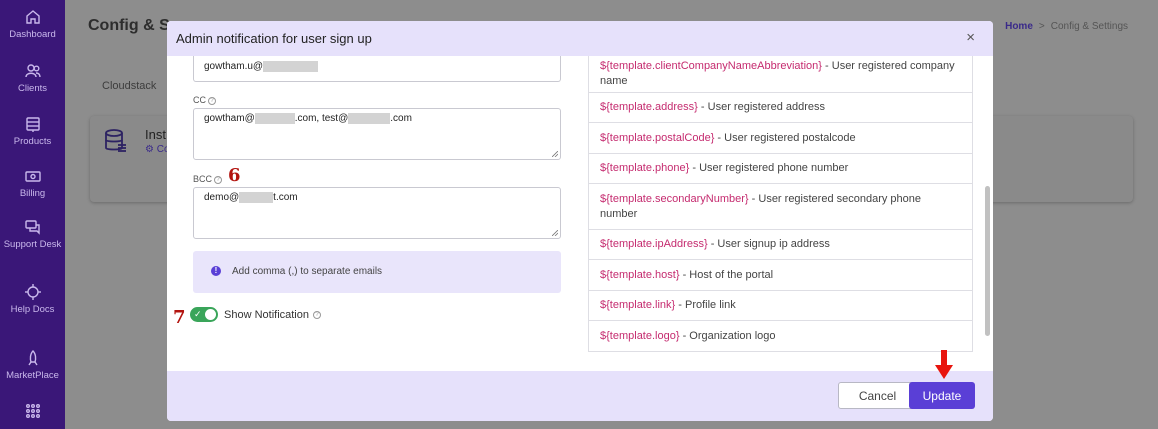  Describe the element at coordinates (285, 198) in the screenshot. I see `bcc-value-part: t.com` at that location.